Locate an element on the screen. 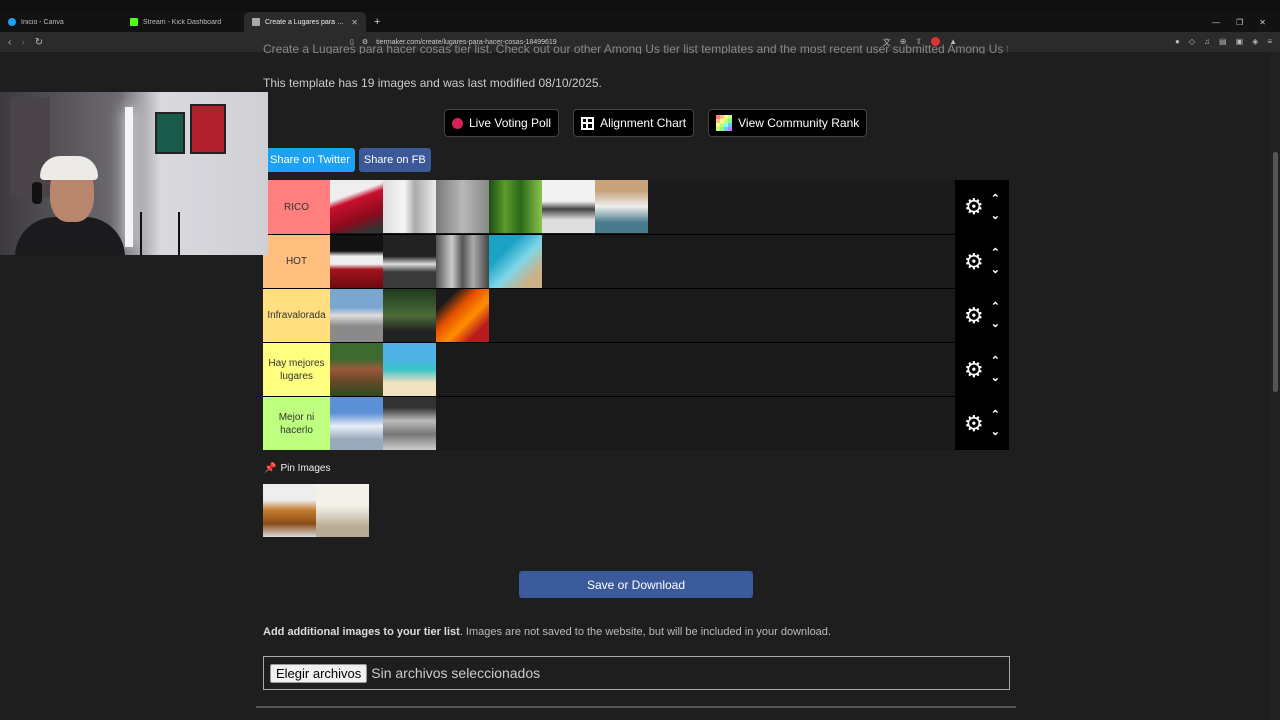 The width and height of the screenshot is (1280, 720). save-download-button: Save or Download is located at coordinates (636, 584).